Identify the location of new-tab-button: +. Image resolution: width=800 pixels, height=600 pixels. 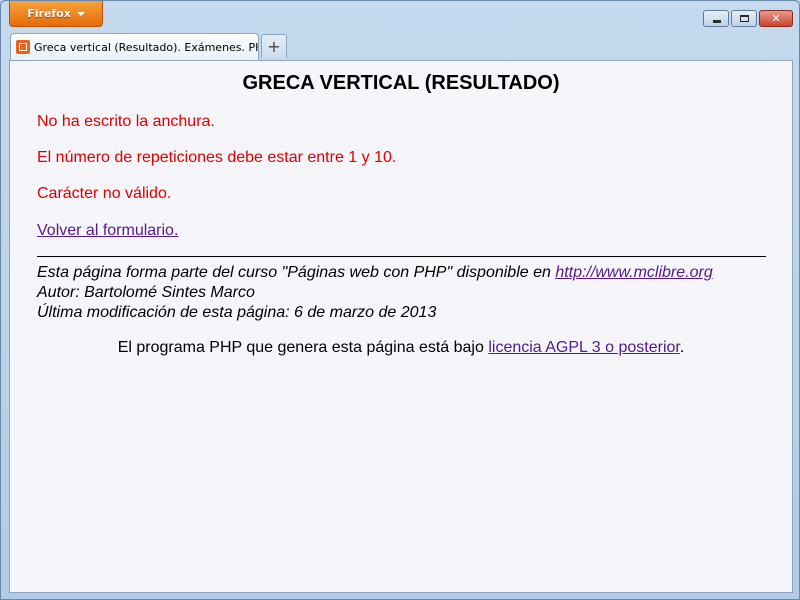
(274, 46).